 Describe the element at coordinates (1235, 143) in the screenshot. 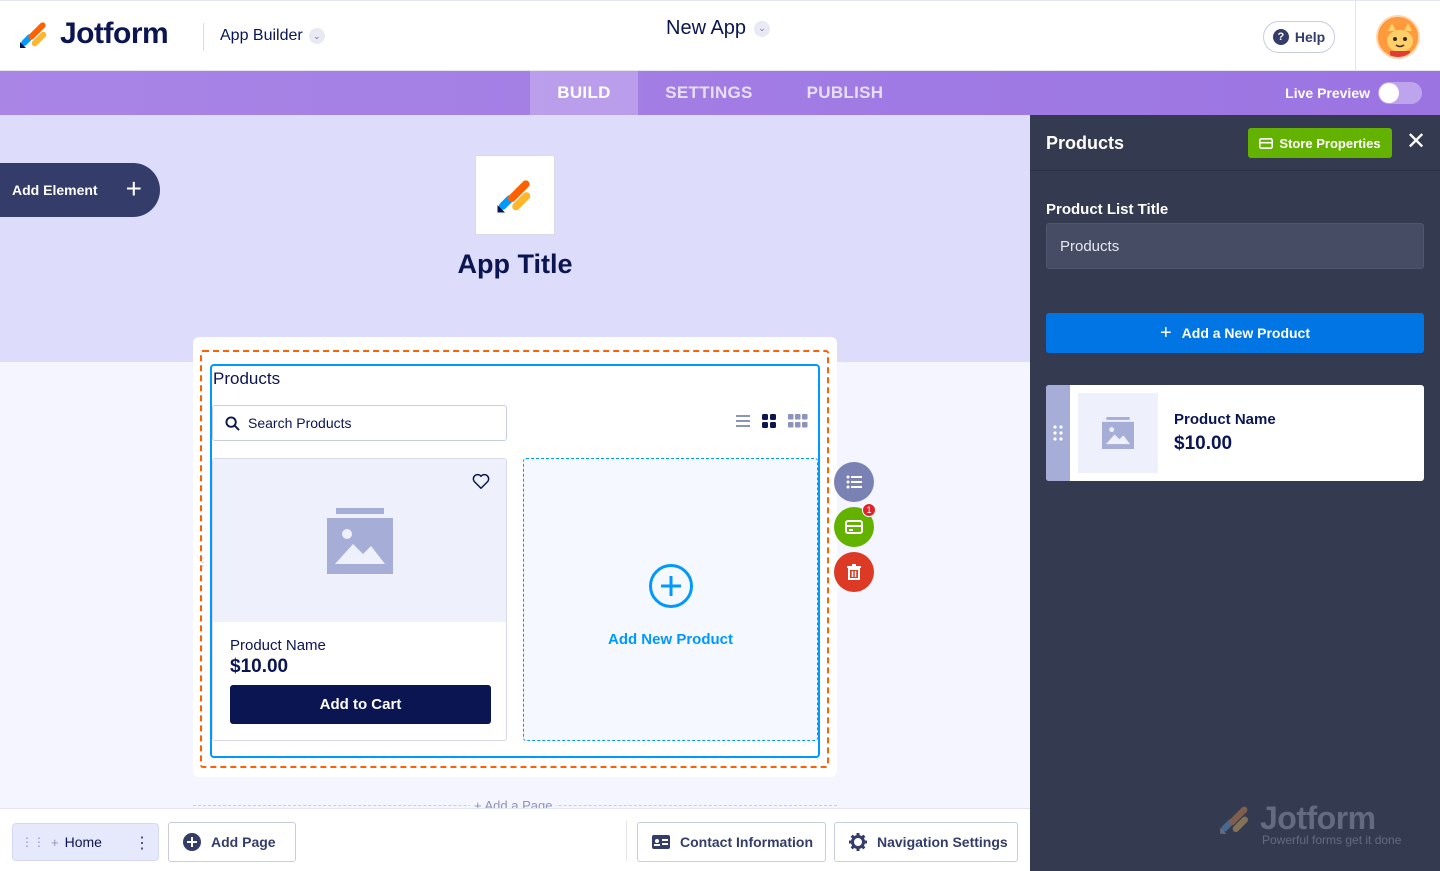

I see `panel-header: Products Store Properties ✕` at that location.